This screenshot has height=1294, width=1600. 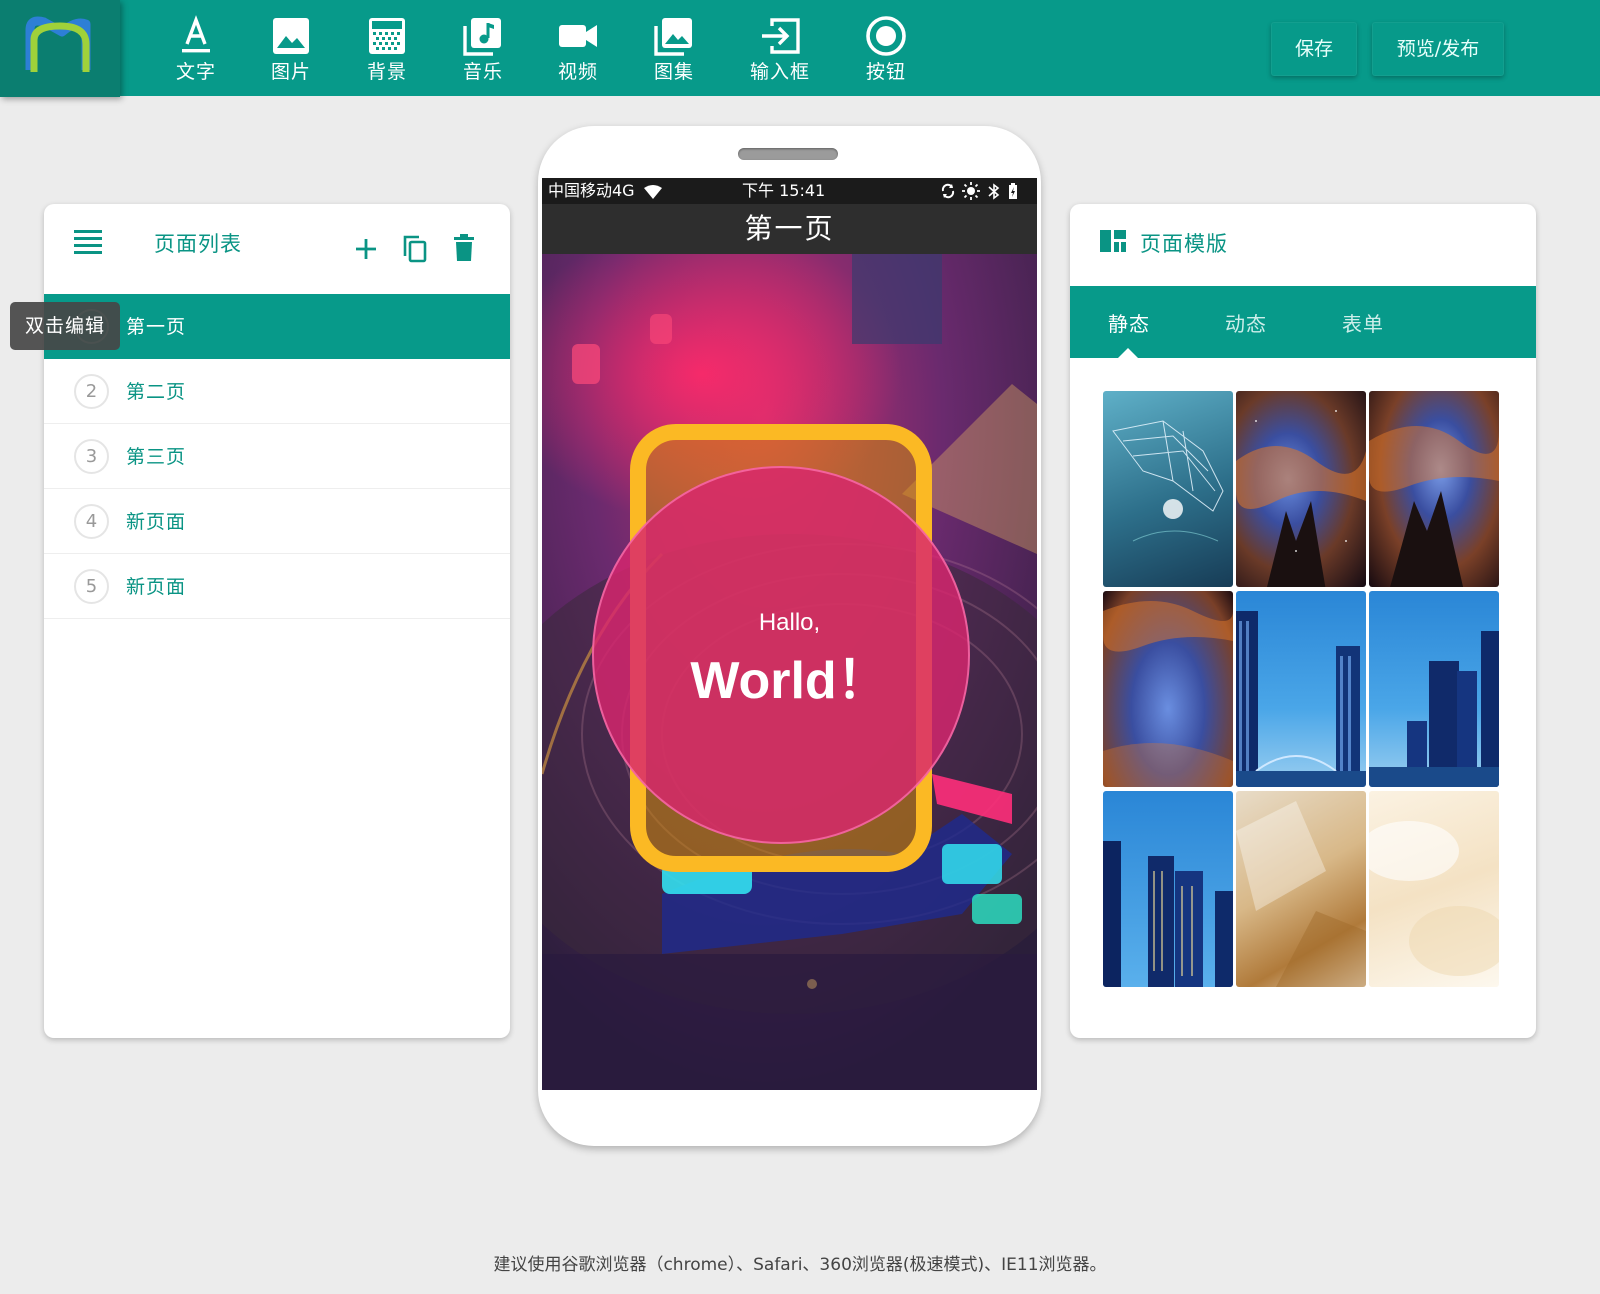 What do you see at coordinates (1113, 241) in the screenshot?
I see `template-grid-icon` at bounding box center [1113, 241].